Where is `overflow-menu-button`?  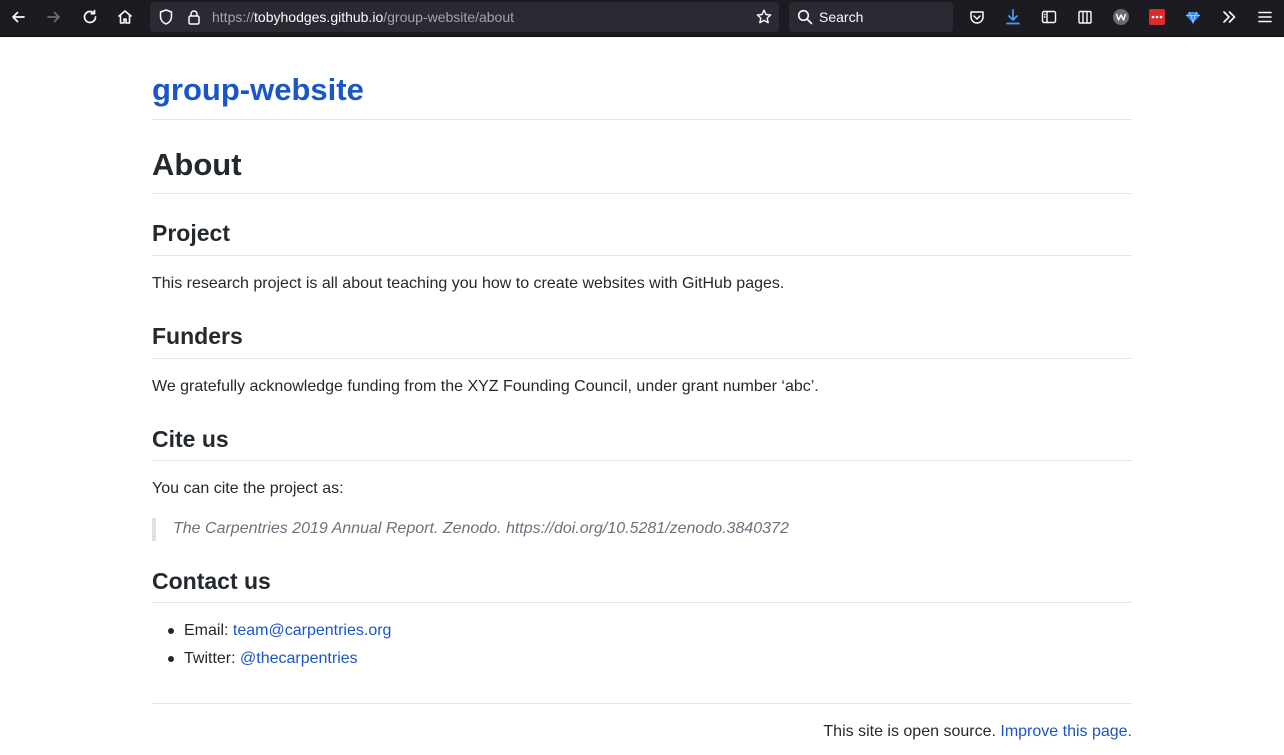 overflow-menu-button is located at coordinates (1229, 17).